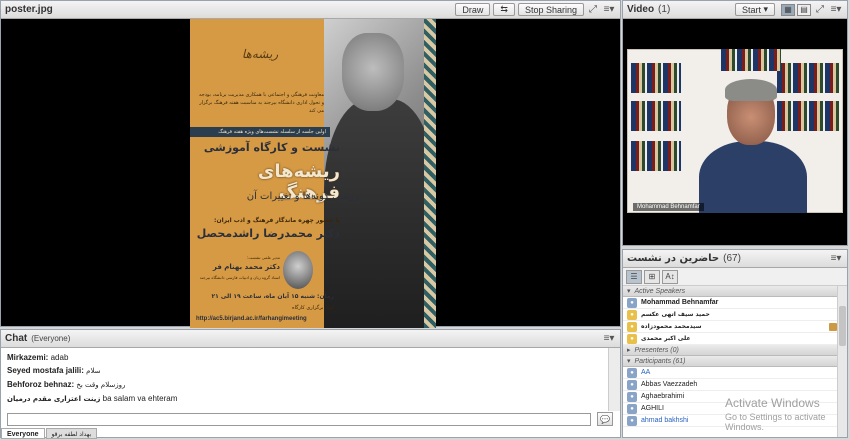 The image size is (850, 440). What do you see at coordinates (260, 54) in the screenshot?
I see `poster-logo: ریشه‌ها` at bounding box center [260, 54].